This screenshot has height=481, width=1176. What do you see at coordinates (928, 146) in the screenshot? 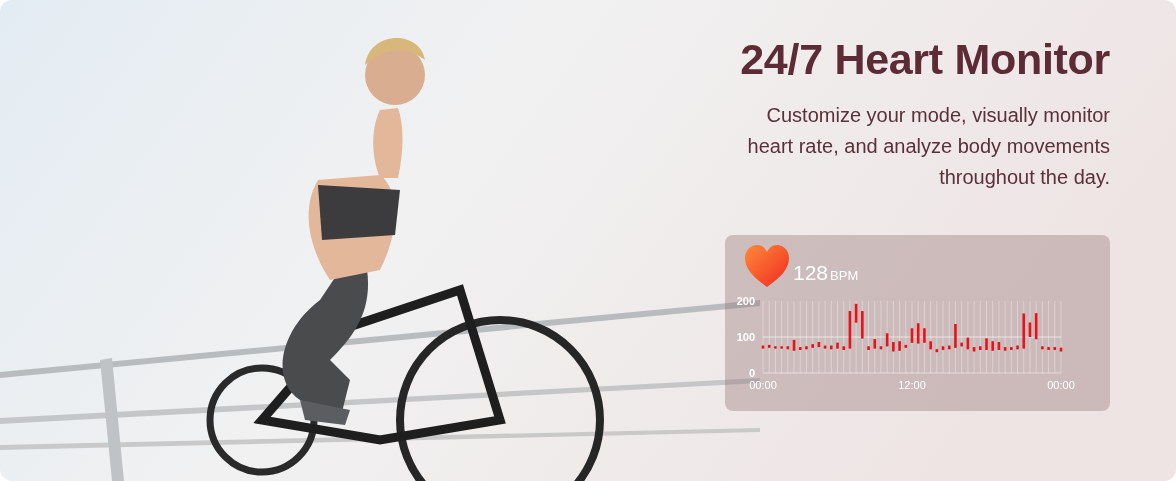
I see `banner-description: Customize your mode, visually monitor heart rate, and analyze body movements throughout the day.` at bounding box center [928, 146].